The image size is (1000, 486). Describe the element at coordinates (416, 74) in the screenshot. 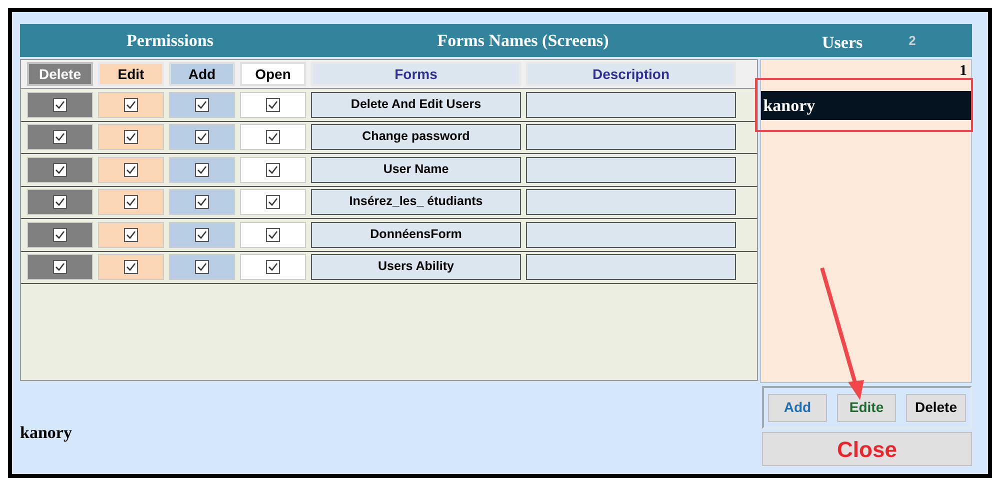

I see `column-header: Forms` at that location.